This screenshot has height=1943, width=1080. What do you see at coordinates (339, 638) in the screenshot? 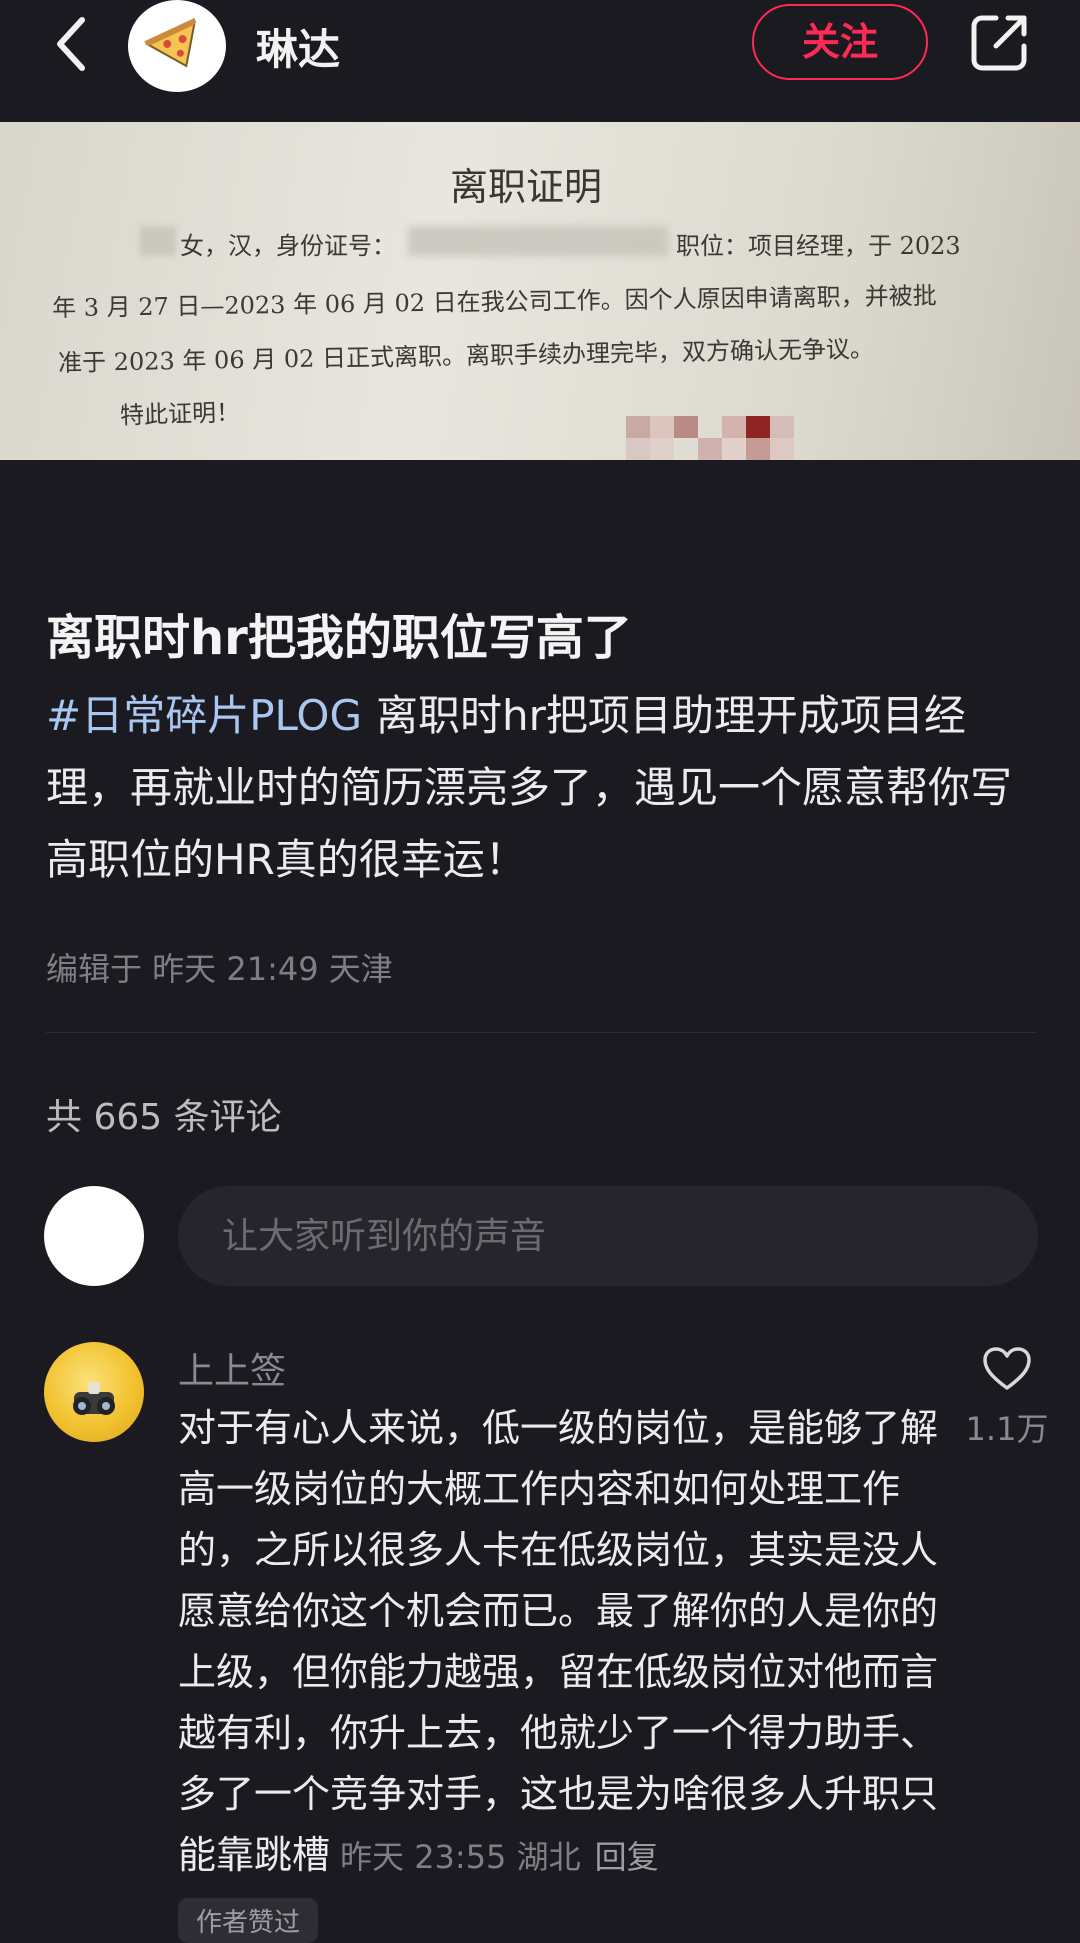
I see `post-title: 离职时hr把我的职位写高了` at bounding box center [339, 638].